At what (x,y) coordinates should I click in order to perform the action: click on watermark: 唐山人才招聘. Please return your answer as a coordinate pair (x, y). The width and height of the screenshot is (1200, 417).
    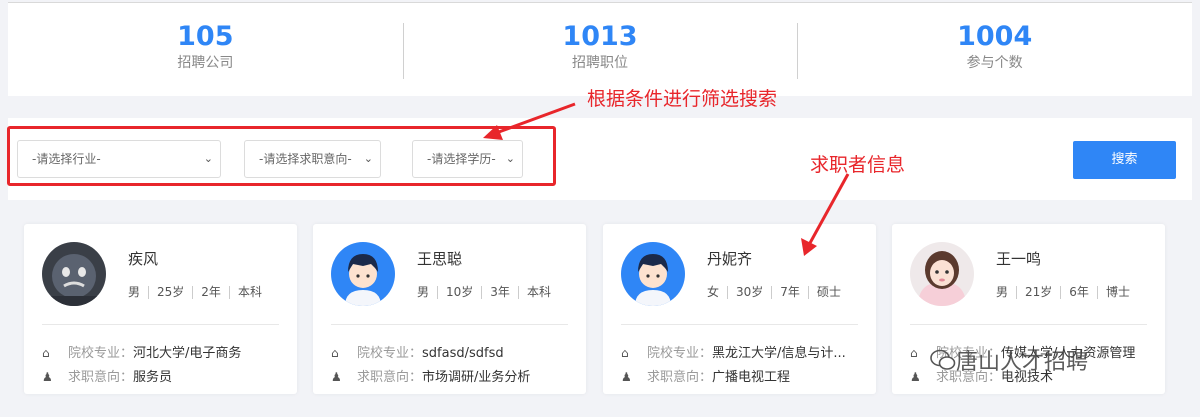
    Looking at the image, I should click on (1045, 362).